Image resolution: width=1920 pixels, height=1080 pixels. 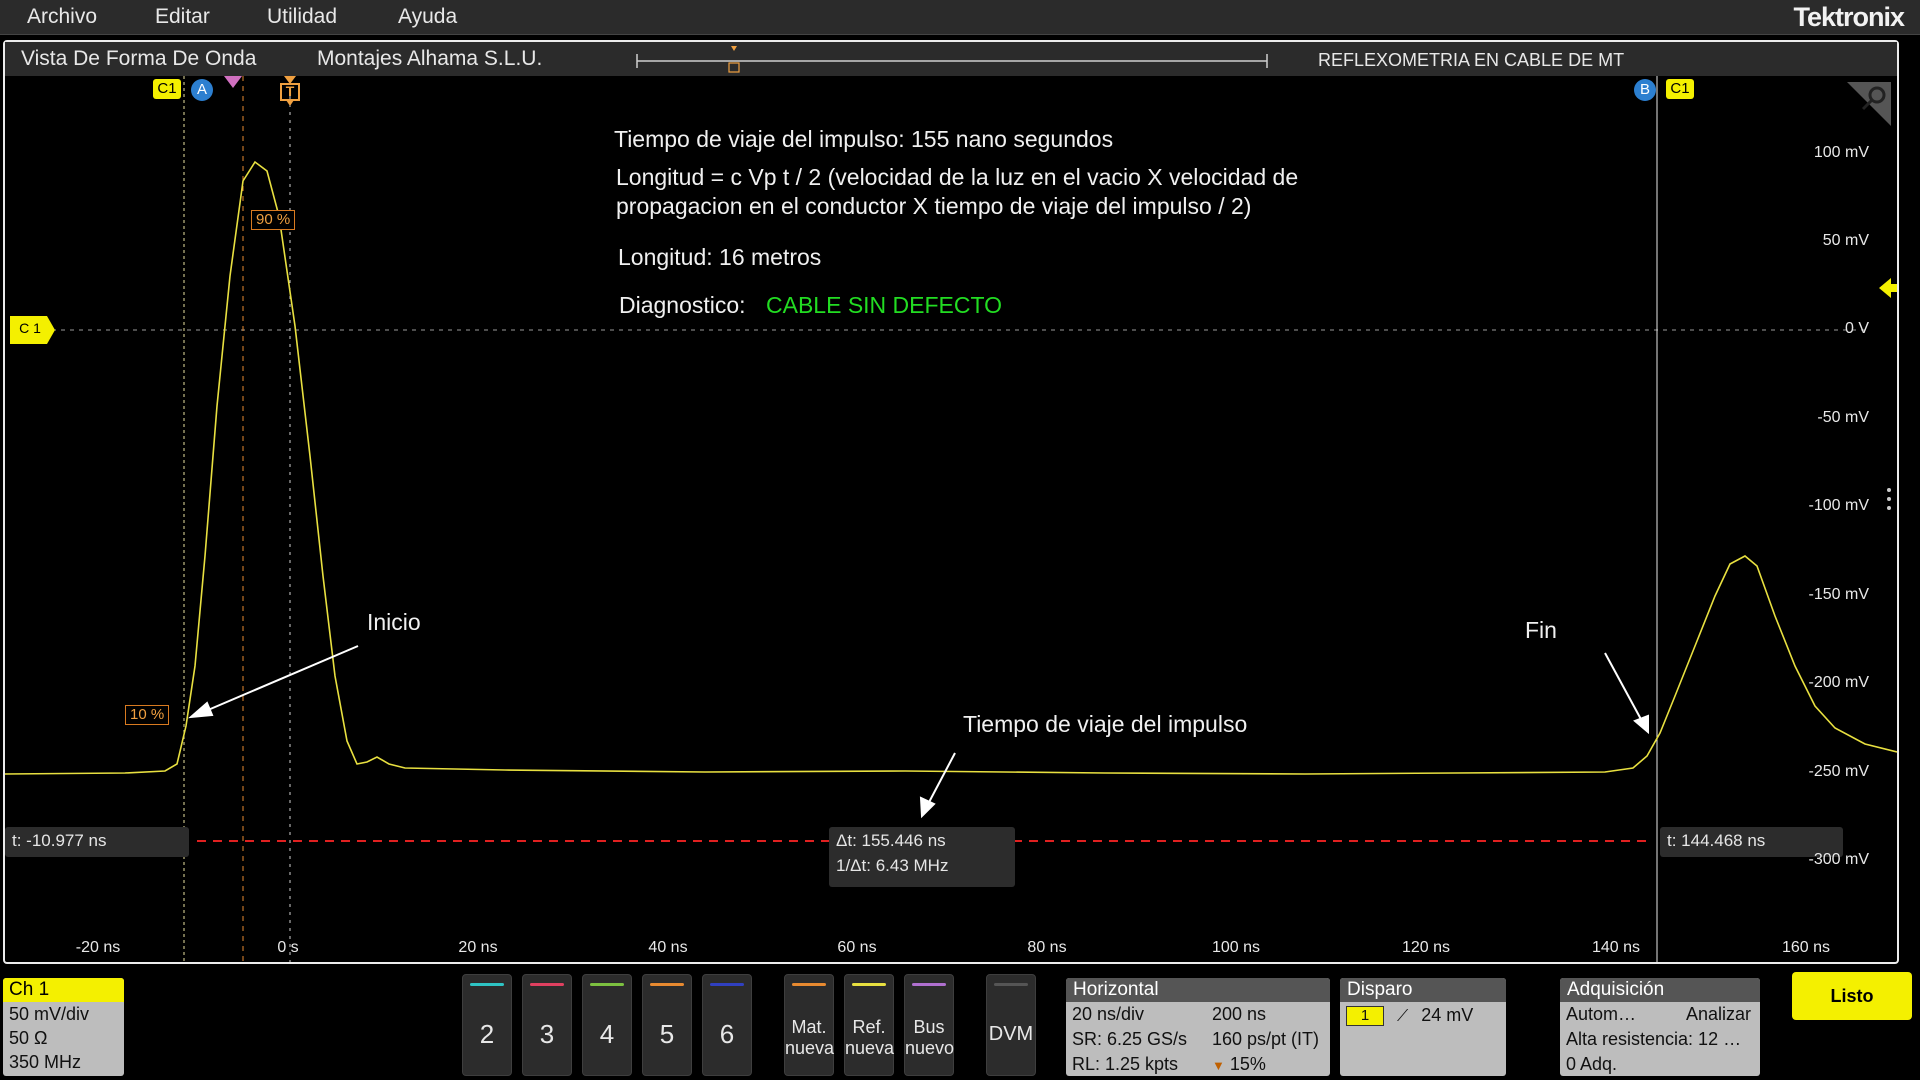 What do you see at coordinates (1888, 288) in the screenshot?
I see `trigger-level-arrow` at bounding box center [1888, 288].